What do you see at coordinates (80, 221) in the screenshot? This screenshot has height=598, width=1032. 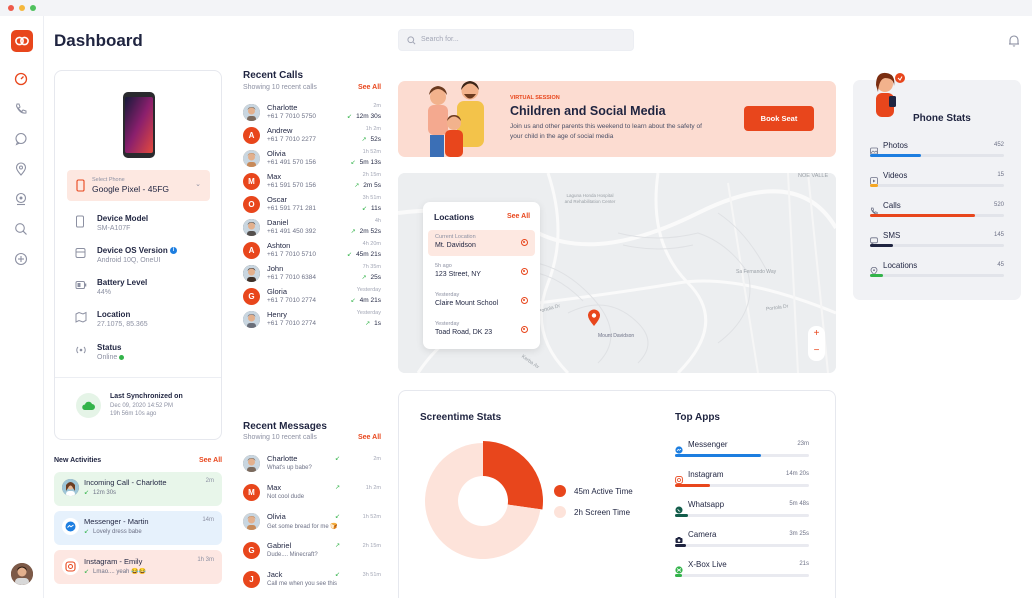 I see `smartphone-outline-icon` at bounding box center [80, 221].